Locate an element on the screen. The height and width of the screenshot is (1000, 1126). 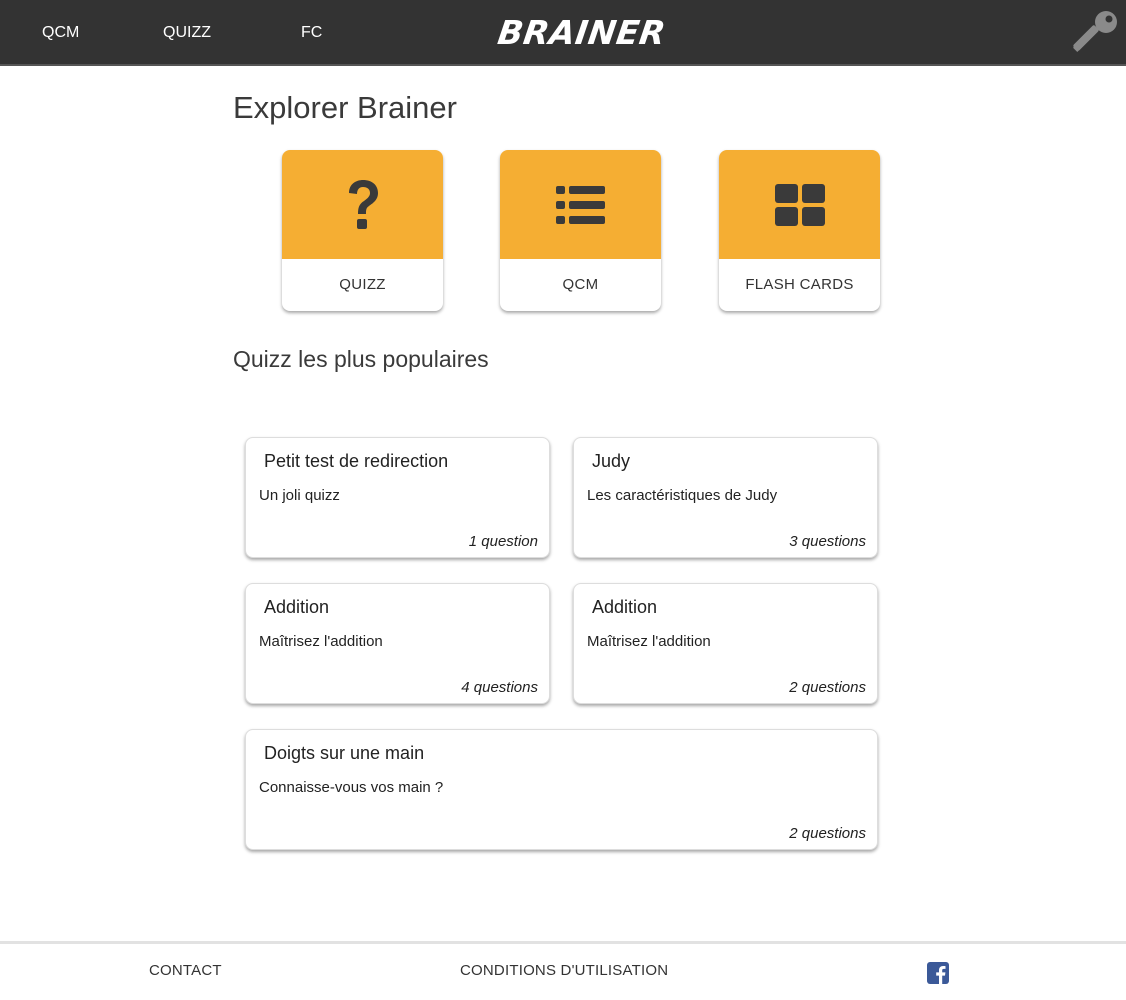
brainer-logo: BRAINER is located at coordinates (581, 33).